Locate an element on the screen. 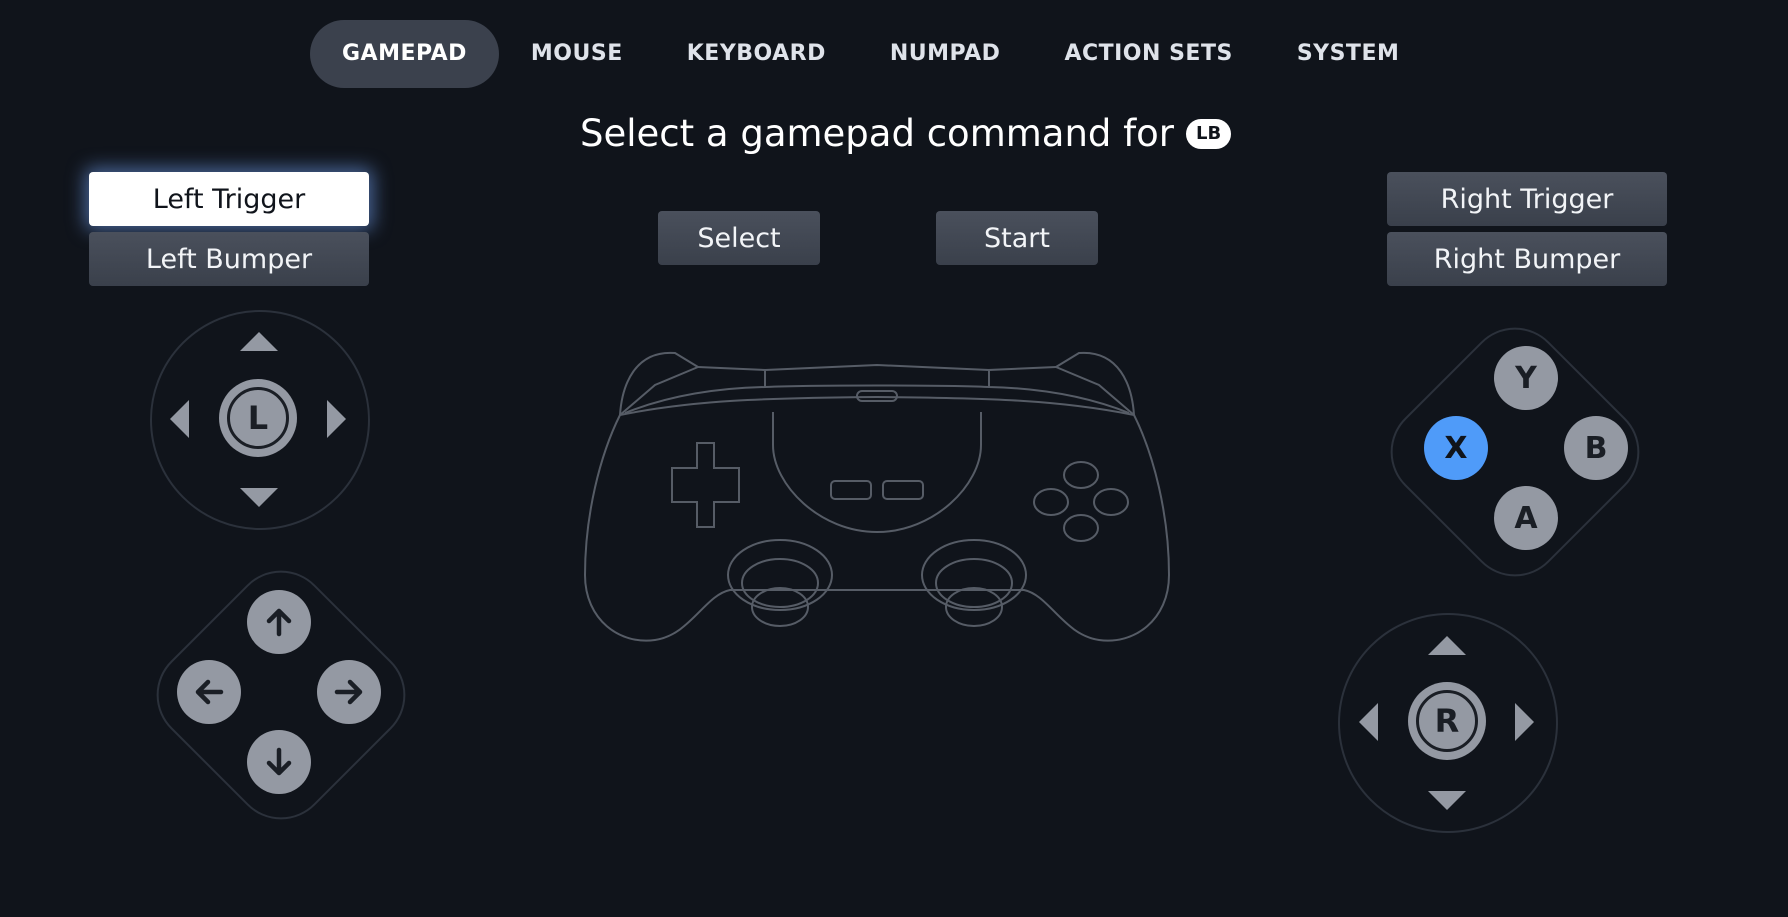  left-stick-down-icon is located at coordinates (259, 497).